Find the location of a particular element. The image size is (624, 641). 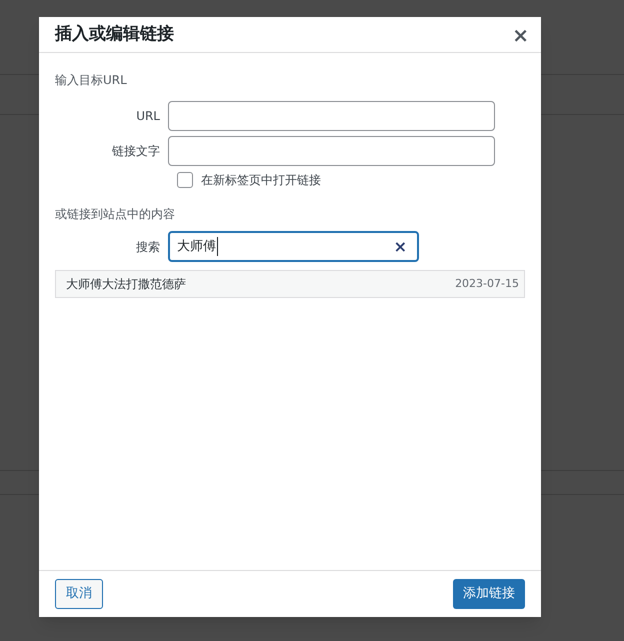

result-date: 2023-07-15 is located at coordinates (487, 284).